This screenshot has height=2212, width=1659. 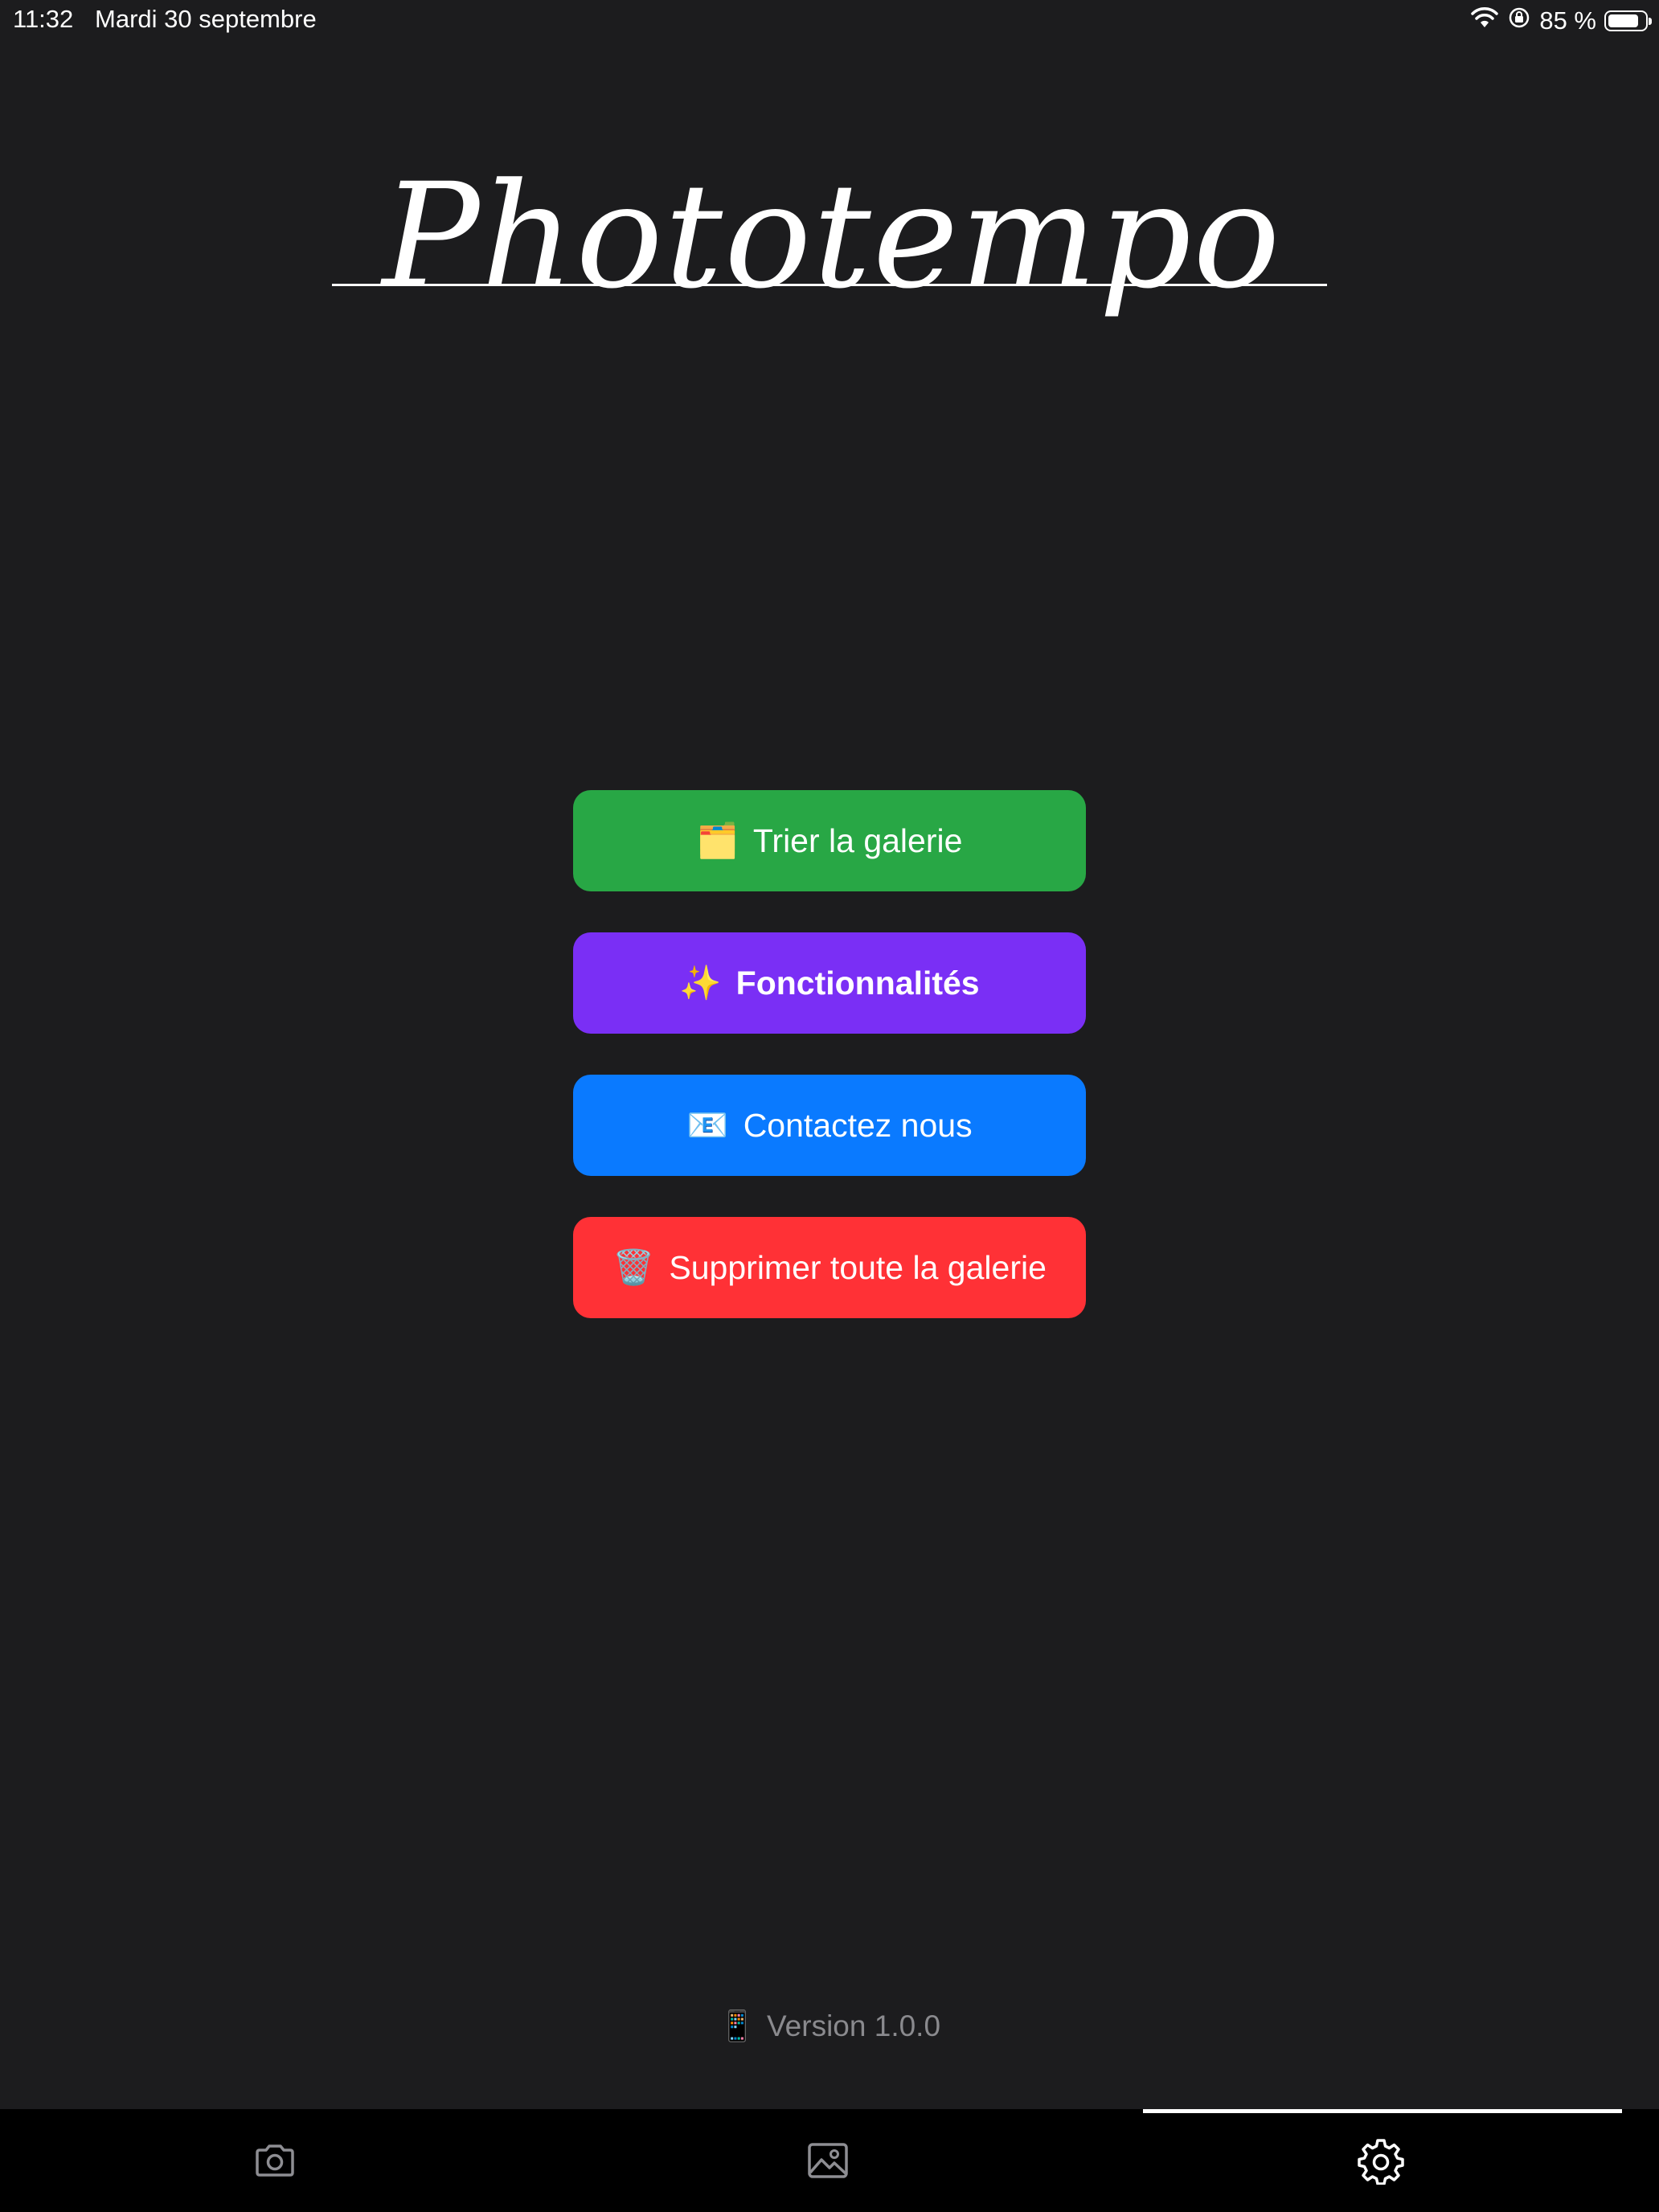 I want to click on wifi-icon, so click(x=1484, y=20).